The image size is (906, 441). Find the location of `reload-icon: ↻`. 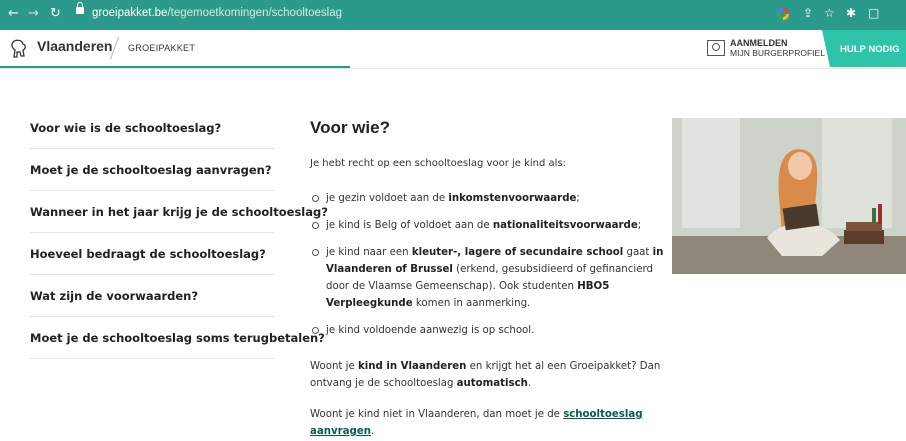

reload-icon: ↻ is located at coordinates (55, 13).